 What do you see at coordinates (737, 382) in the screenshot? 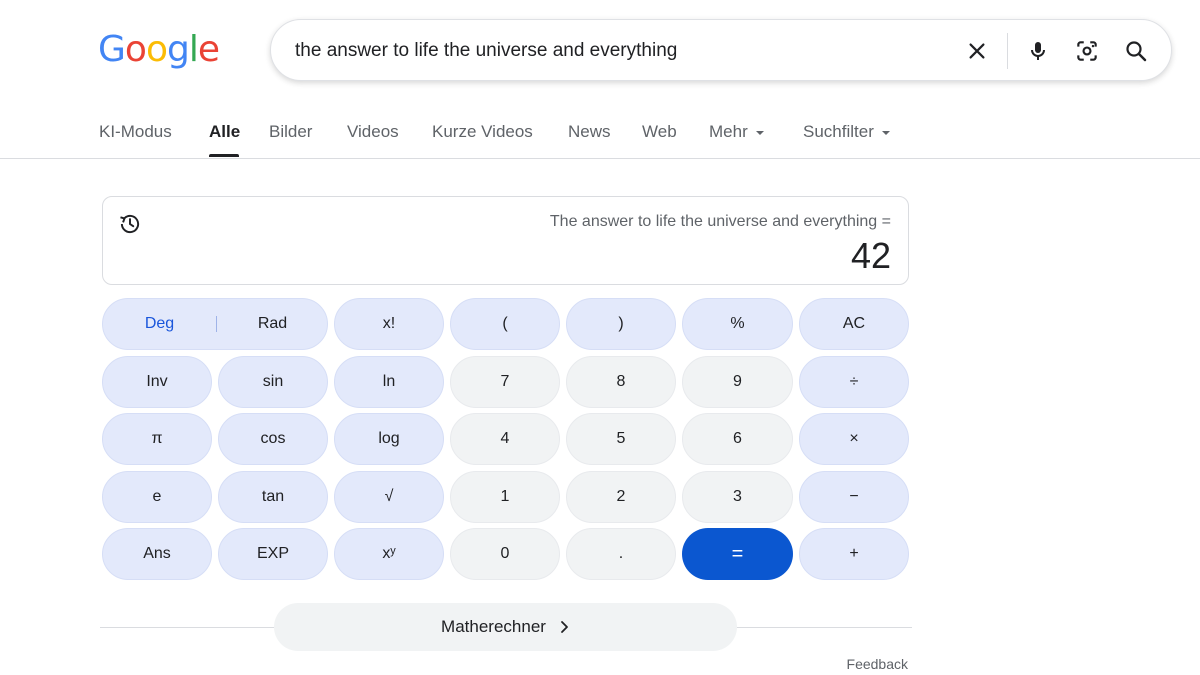
I see `digit-9-button: 9` at bounding box center [737, 382].